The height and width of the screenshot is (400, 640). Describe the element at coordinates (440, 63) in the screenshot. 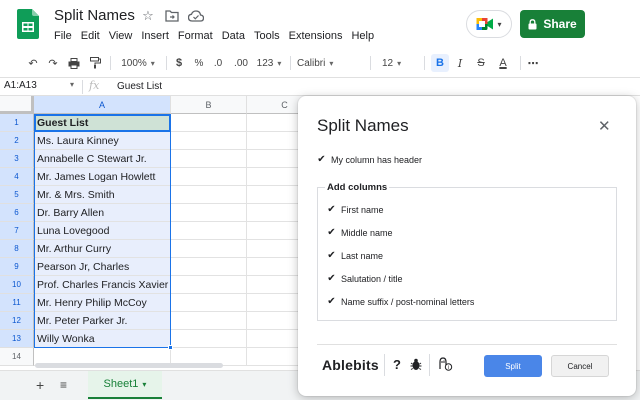

I see `bold-button: B` at that location.